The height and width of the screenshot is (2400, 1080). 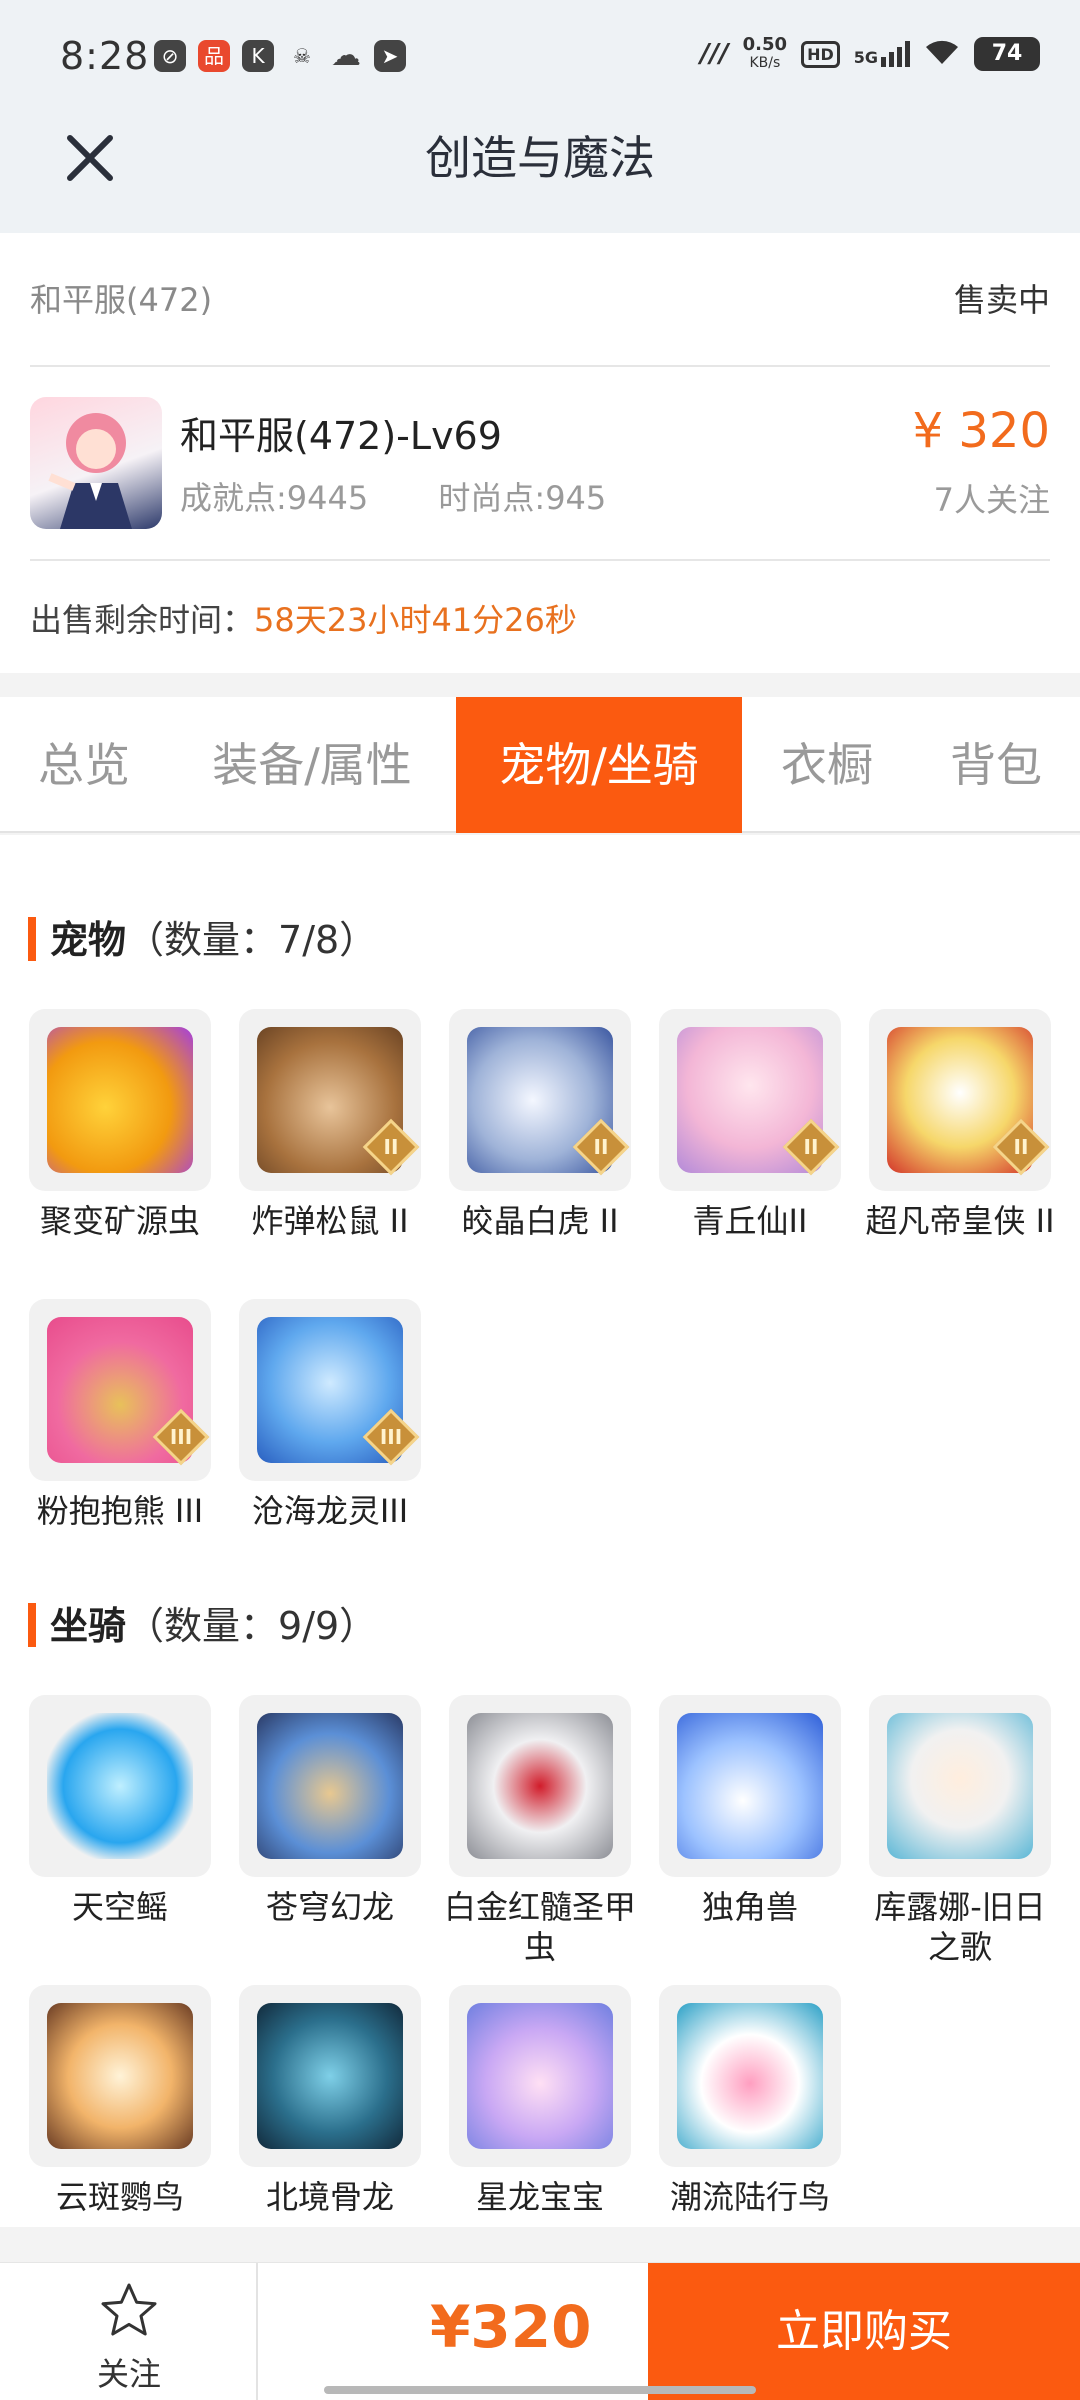 I want to click on mount-name: 白金红髓圣甲虫, so click(x=539, y=1927).